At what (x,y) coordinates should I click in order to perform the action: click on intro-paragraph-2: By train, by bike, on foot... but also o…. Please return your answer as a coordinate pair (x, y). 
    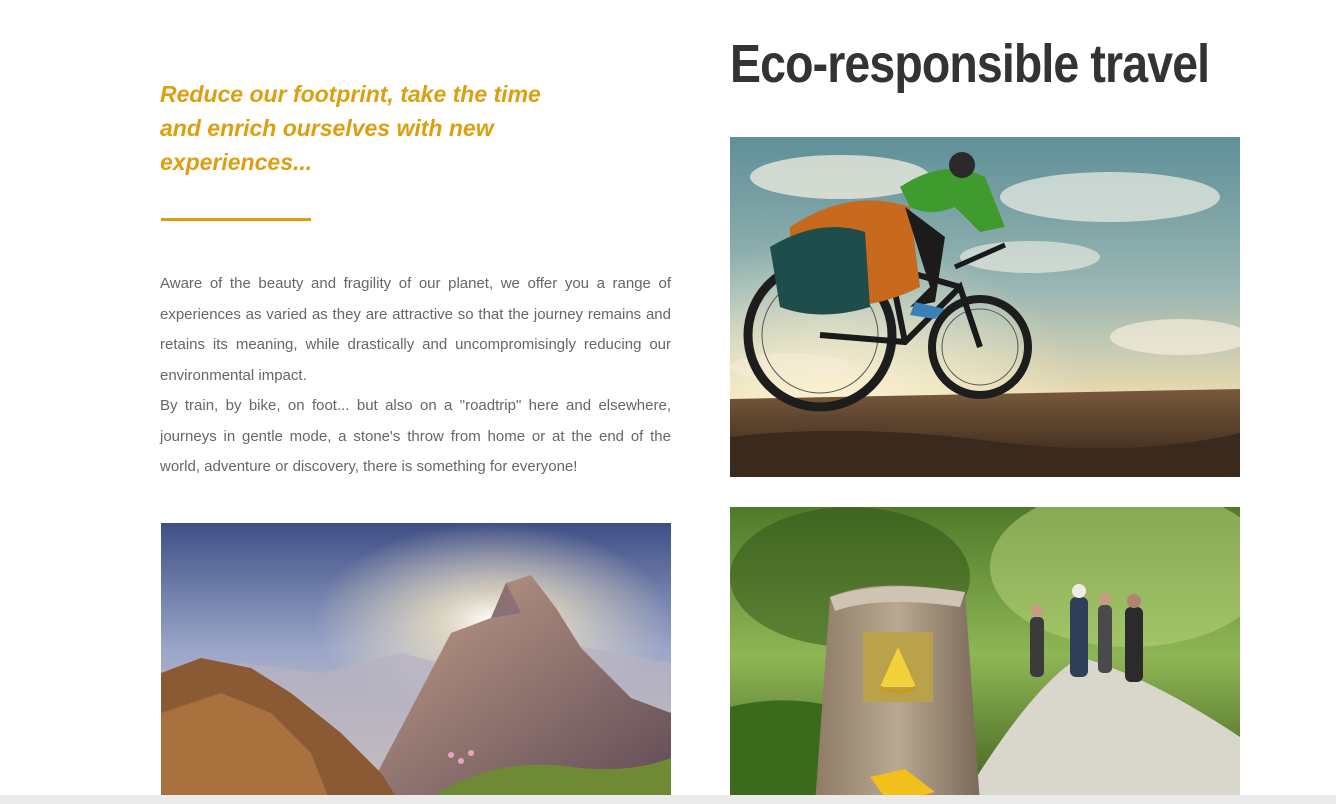
    Looking at the image, I should click on (415, 436).